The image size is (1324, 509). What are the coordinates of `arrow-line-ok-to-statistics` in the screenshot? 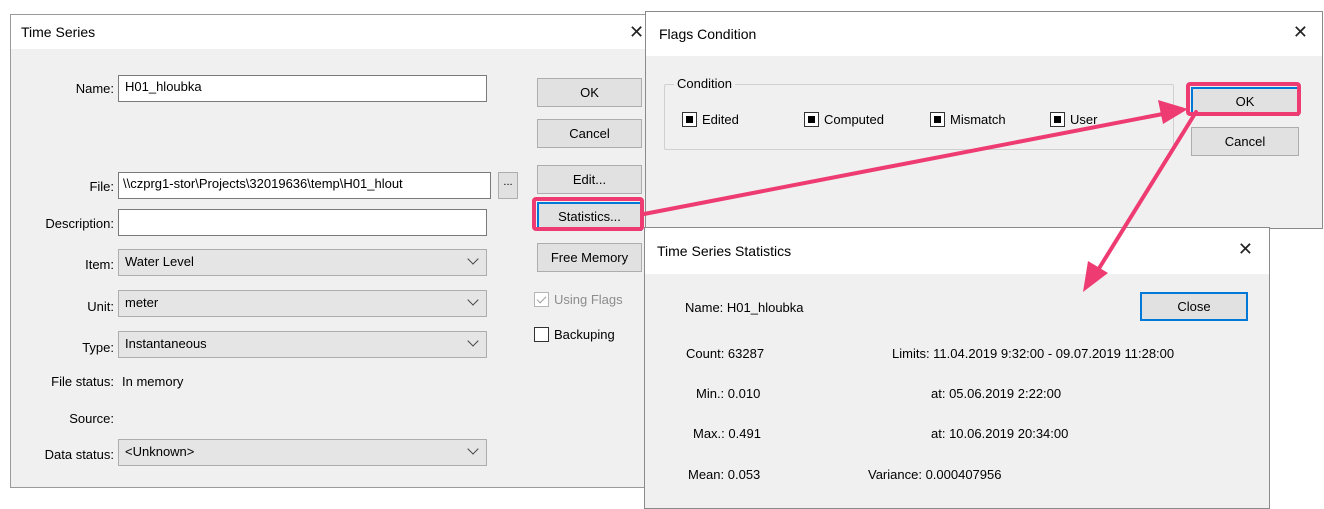 It's located at (1147, 191).